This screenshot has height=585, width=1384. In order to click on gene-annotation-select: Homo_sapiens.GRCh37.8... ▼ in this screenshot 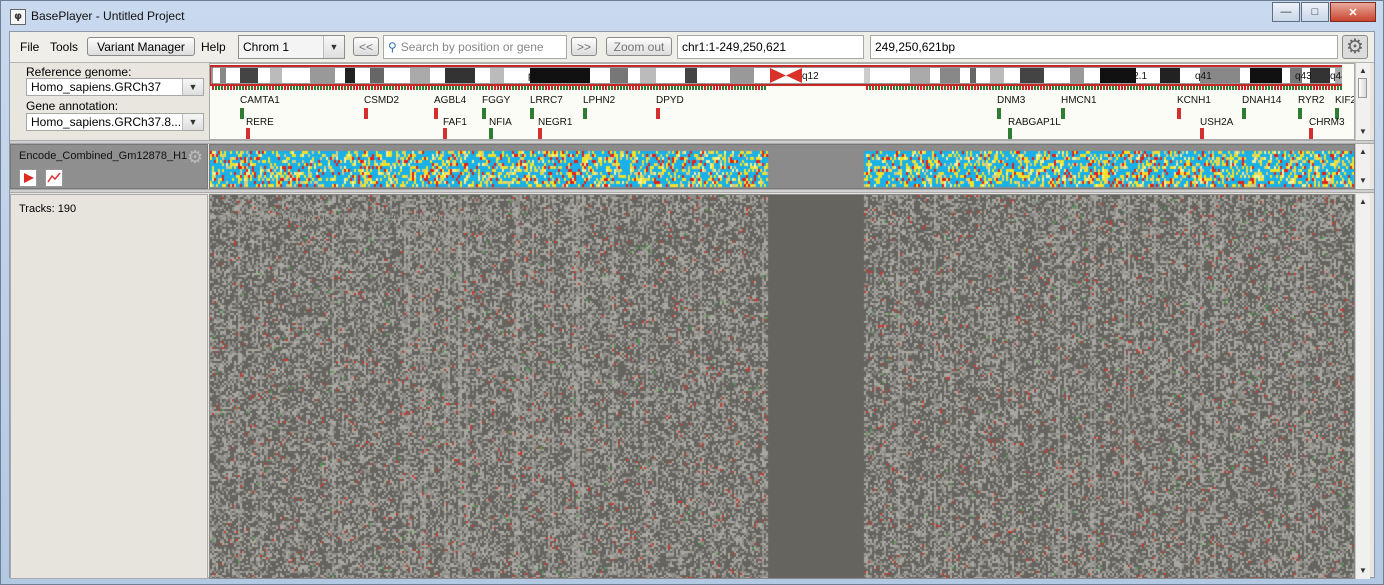, I will do `click(115, 122)`.